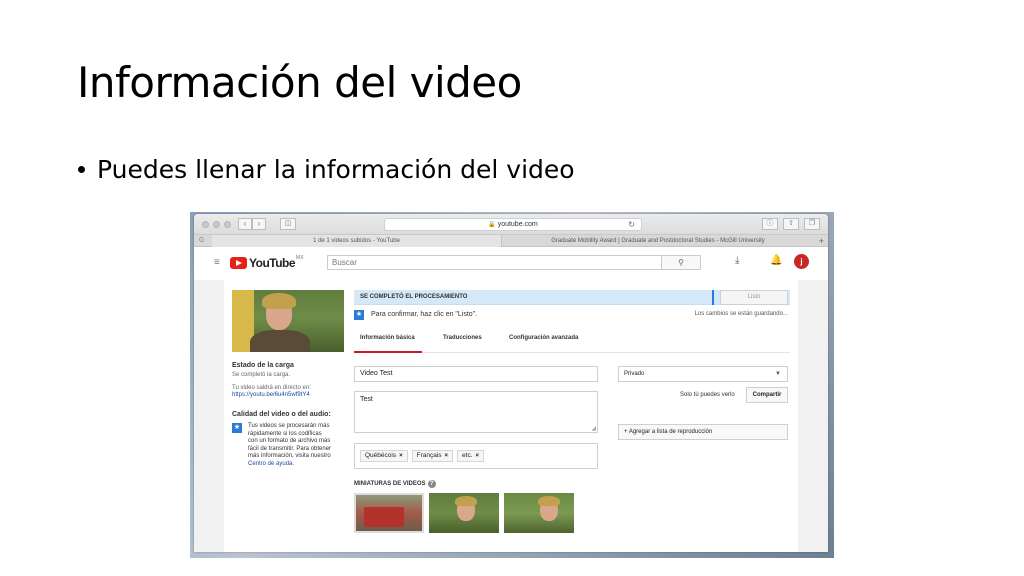 The height and width of the screenshot is (576, 1024). I want to click on video-preview, so click(288, 321).